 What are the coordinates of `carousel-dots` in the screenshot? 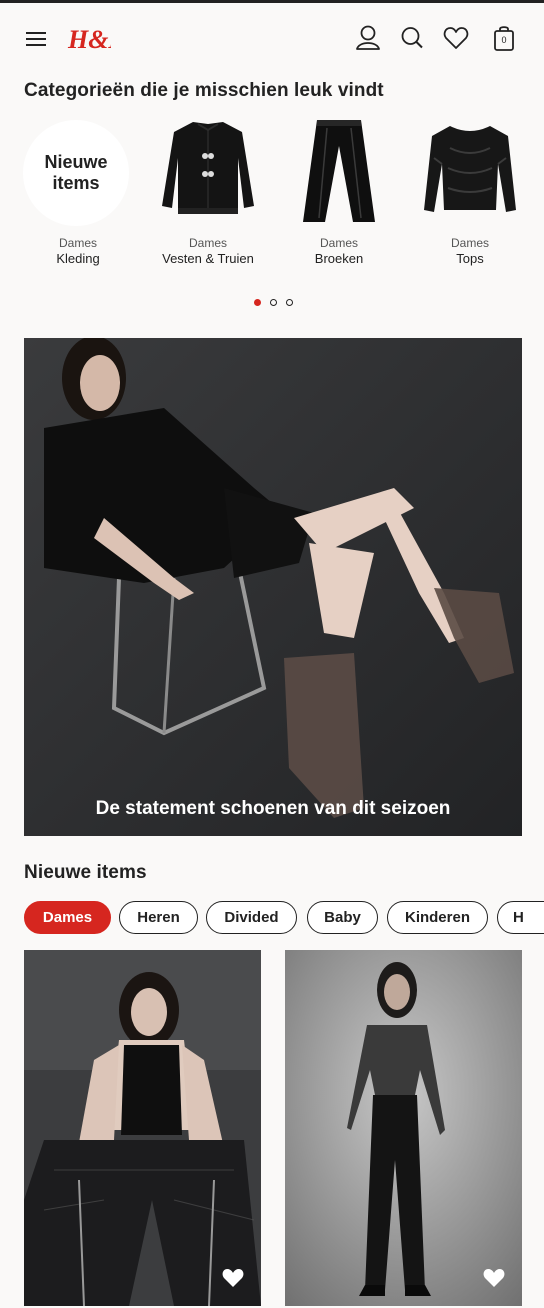 It's located at (275, 304).